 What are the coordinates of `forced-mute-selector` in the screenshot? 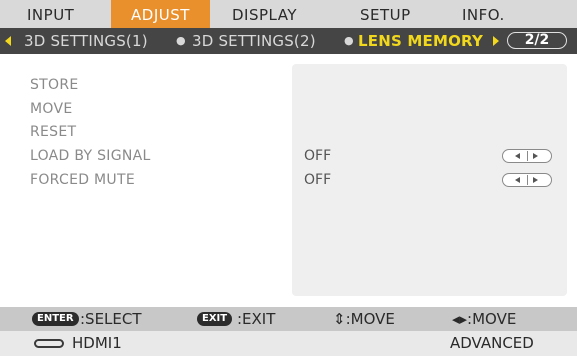 It's located at (527, 180).